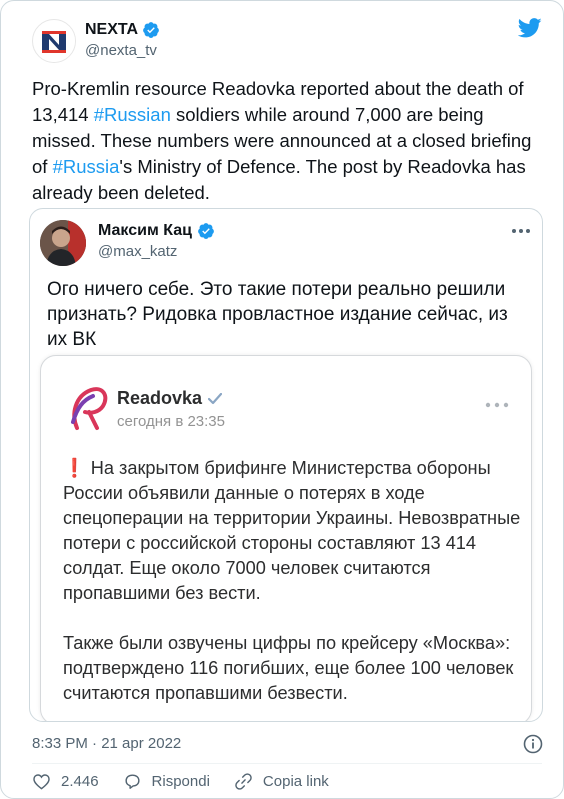 Image resolution: width=564 pixels, height=799 pixels. I want to click on quoted-name-row: Максим Кац, so click(156, 231).